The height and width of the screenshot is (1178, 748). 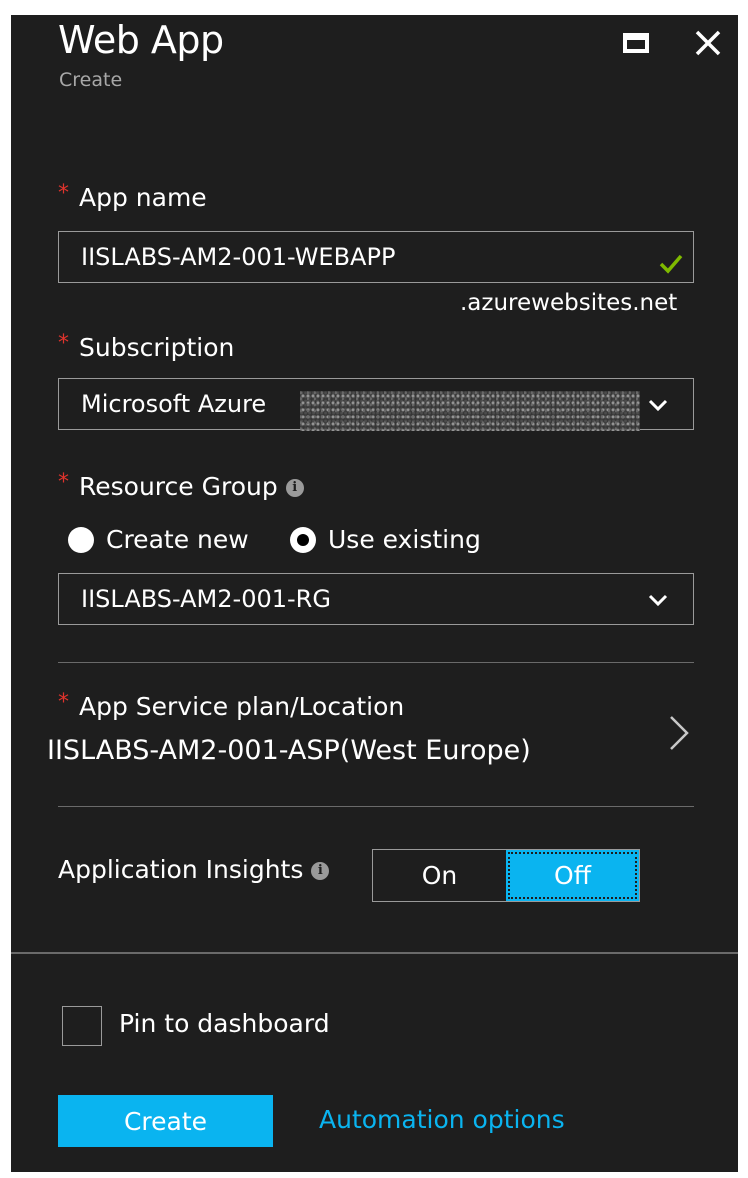 I want to click on pin-to-dashboard-checkbox, so click(x=82, y=1026).